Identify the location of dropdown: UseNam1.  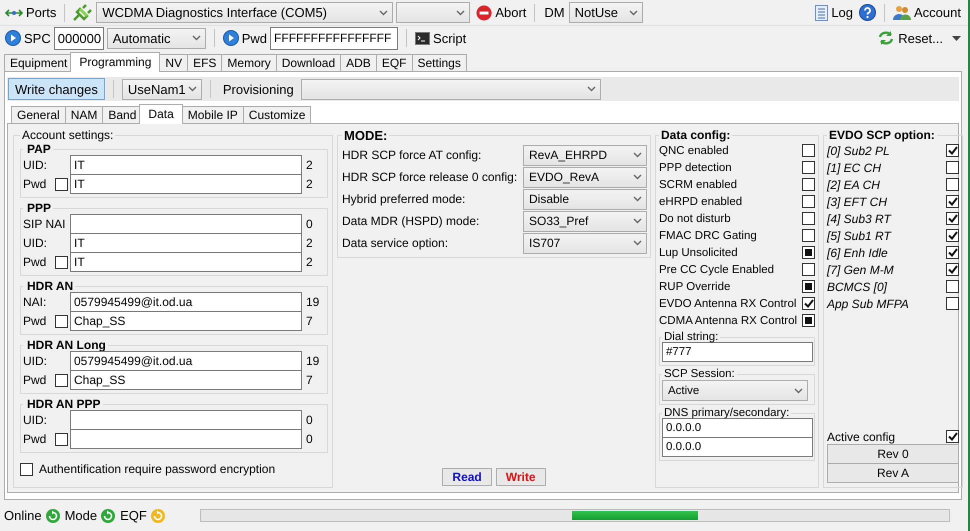
(162, 89).